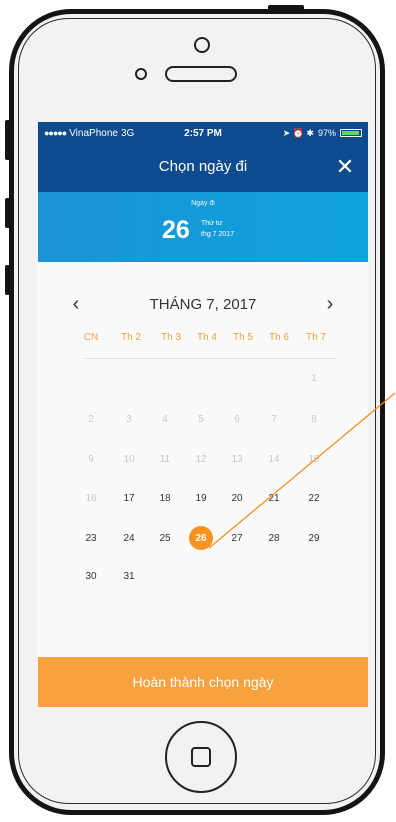 This screenshot has width=396, height=822. I want to click on calendar-day: 20, so click(237, 498).